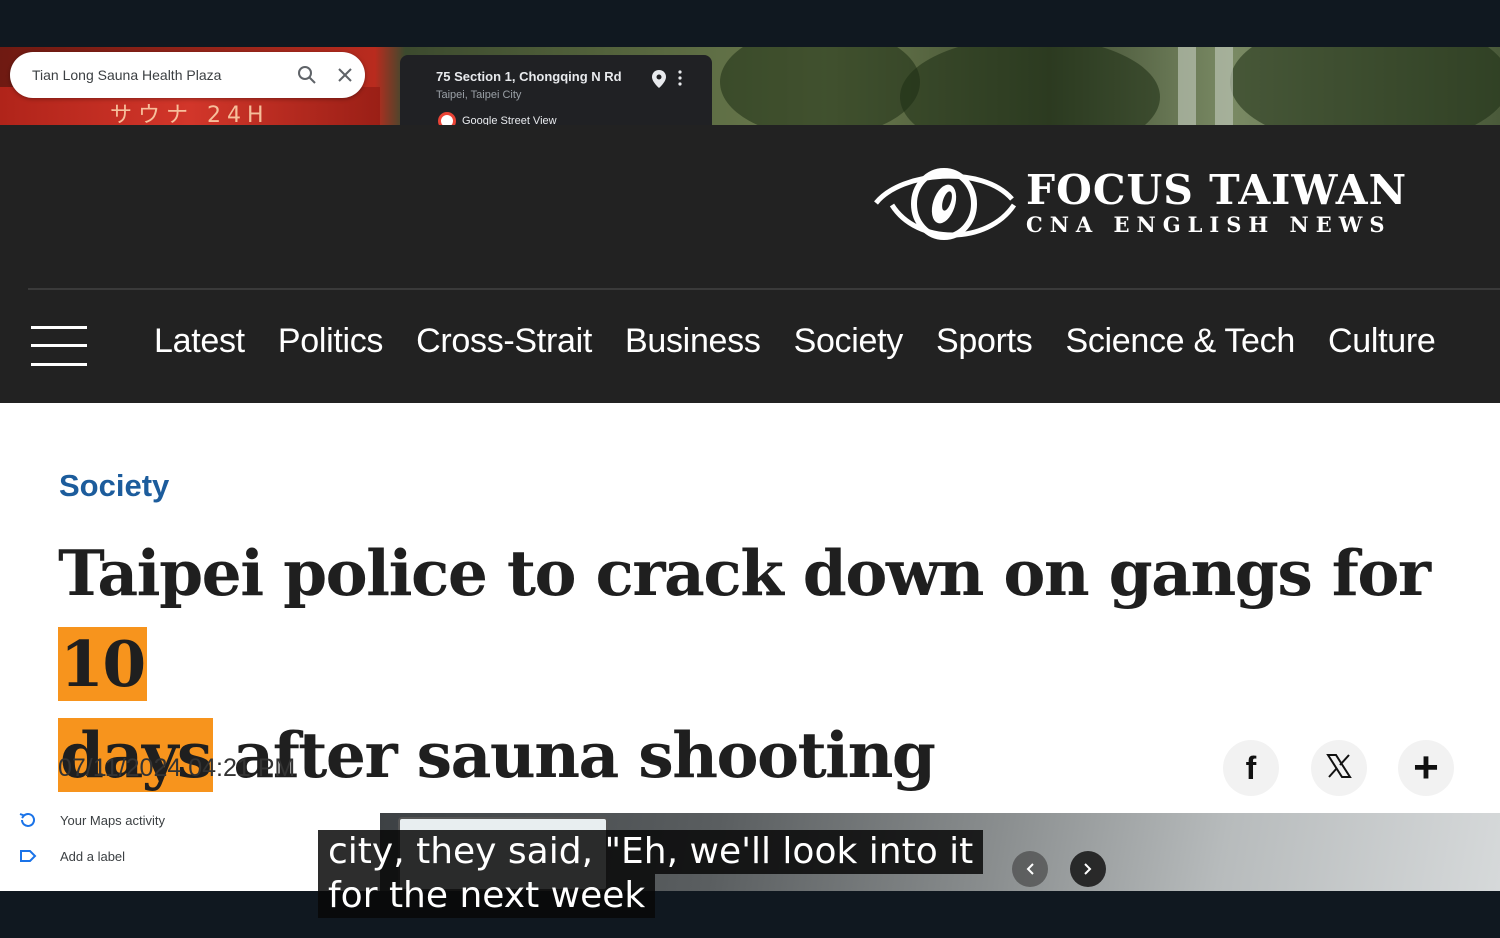  What do you see at coordinates (1180, 341) in the screenshot?
I see `nav-item-science-tech: Science & Tech` at bounding box center [1180, 341].